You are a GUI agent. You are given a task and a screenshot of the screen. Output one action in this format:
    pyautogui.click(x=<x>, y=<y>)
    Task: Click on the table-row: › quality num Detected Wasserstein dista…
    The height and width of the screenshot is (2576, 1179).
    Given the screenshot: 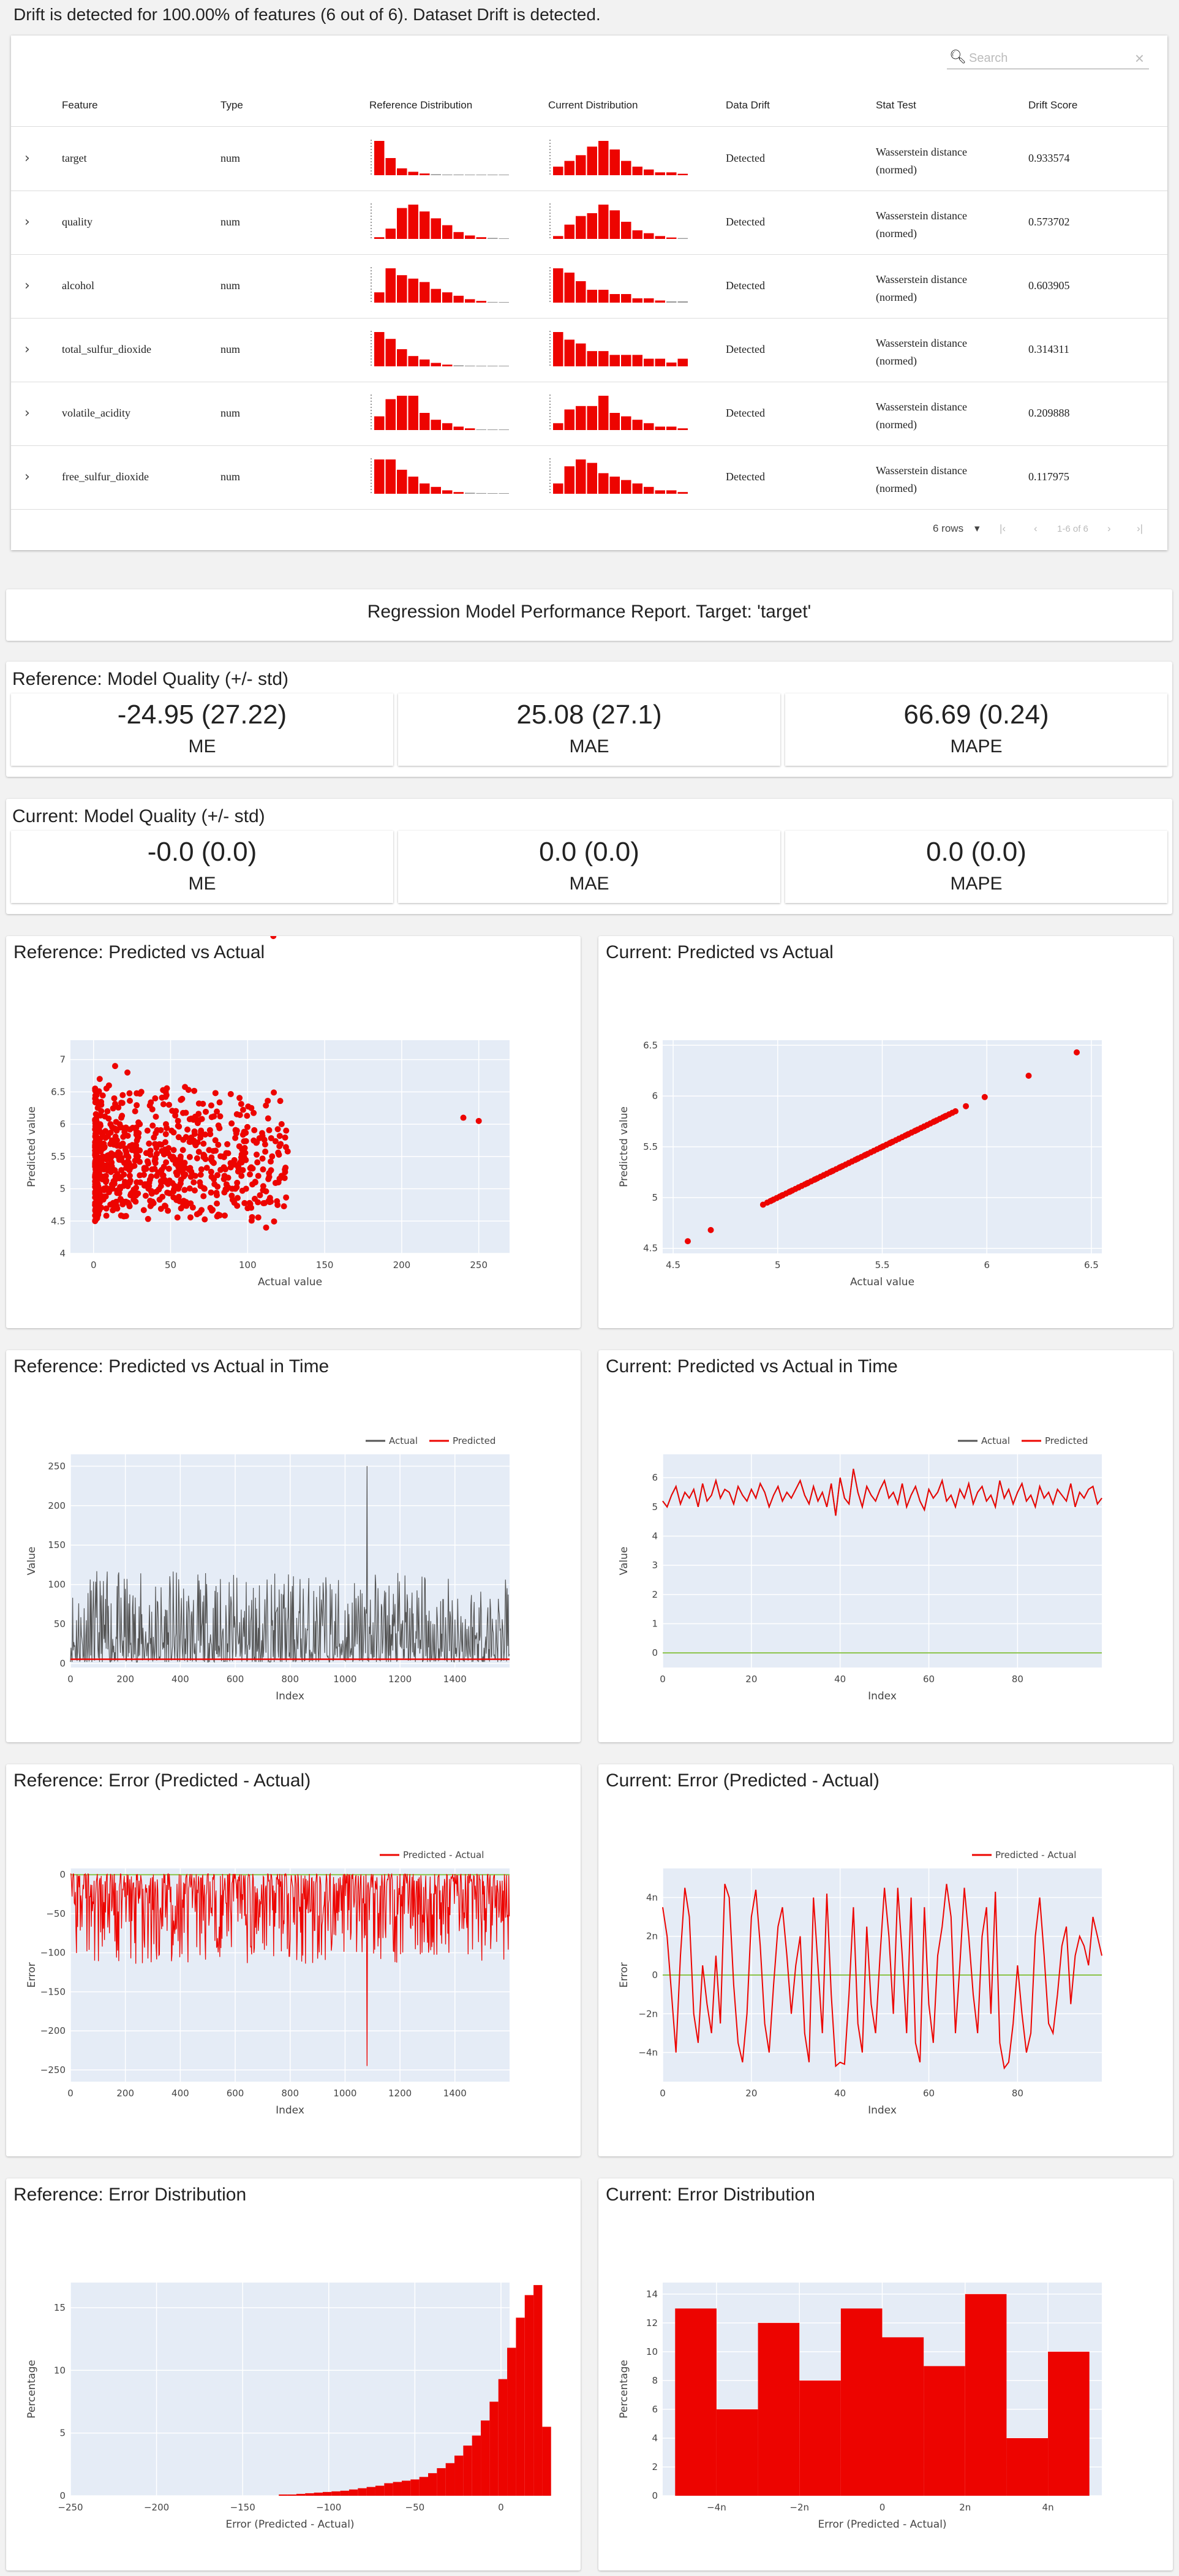 What is the action you would take?
    pyautogui.click(x=589, y=223)
    